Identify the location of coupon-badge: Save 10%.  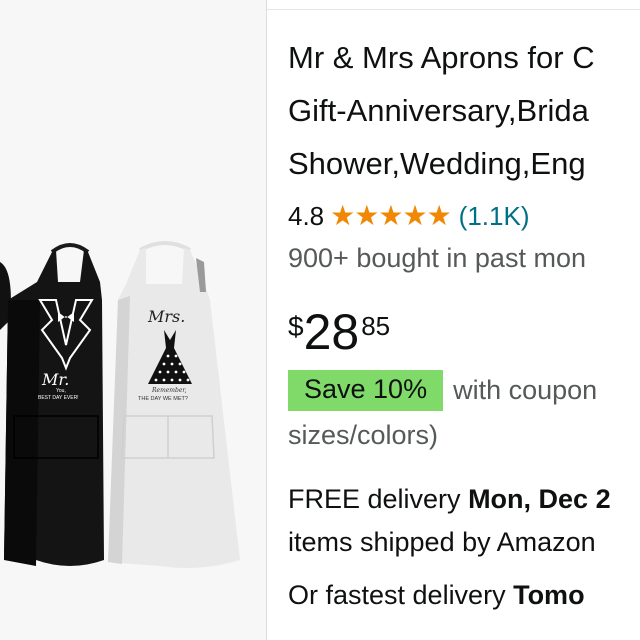
(366, 390).